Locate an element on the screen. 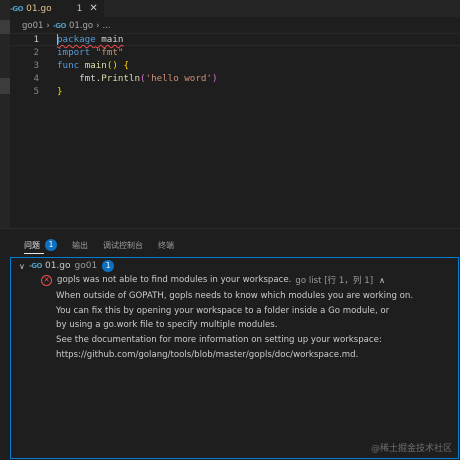 Image resolution: width=460 pixels, height=460 pixels. function-call: Println is located at coordinates (120, 78).